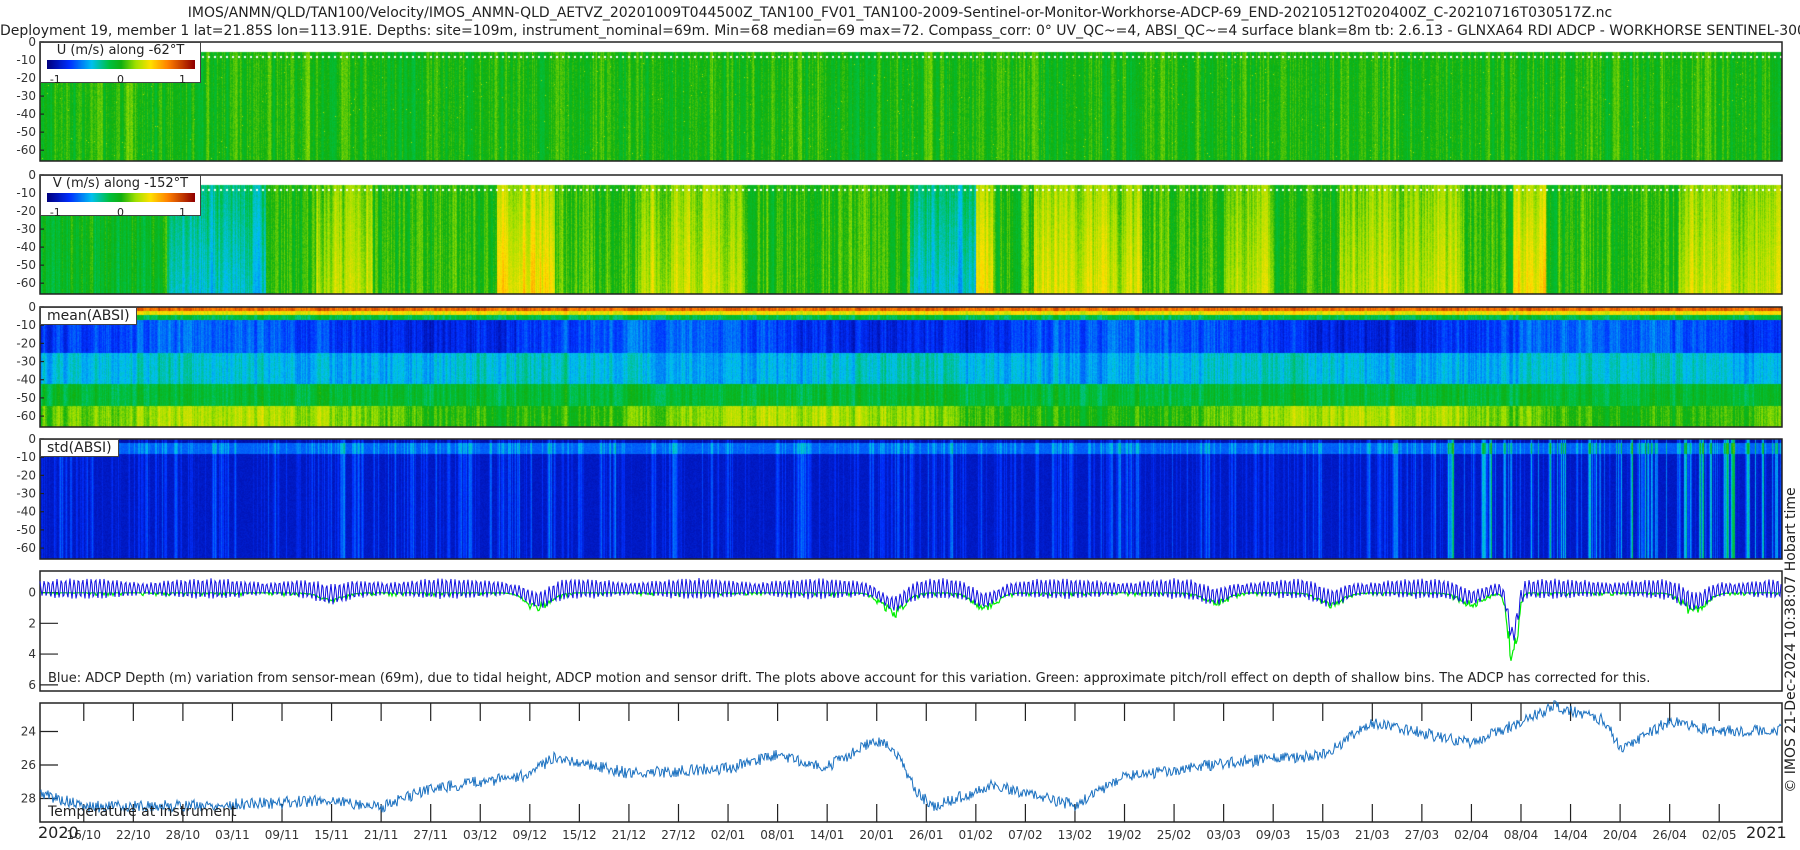  What do you see at coordinates (28, 799) in the screenshot?
I see `y-tick-label: 28` at bounding box center [28, 799].